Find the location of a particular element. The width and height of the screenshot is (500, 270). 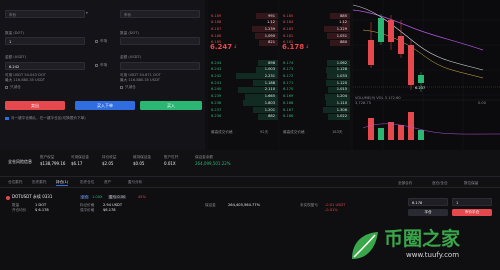

limit-close-button: 平仓 is located at coordinates (428, 212).